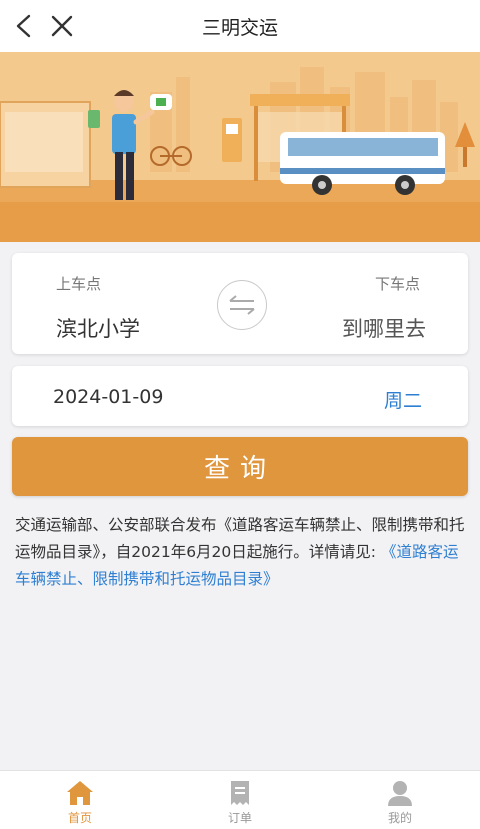 This screenshot has height=829, width=480. I want to click on route-card: 上车点 滨北小学 下车点 到哪里去, so click(240, 303).